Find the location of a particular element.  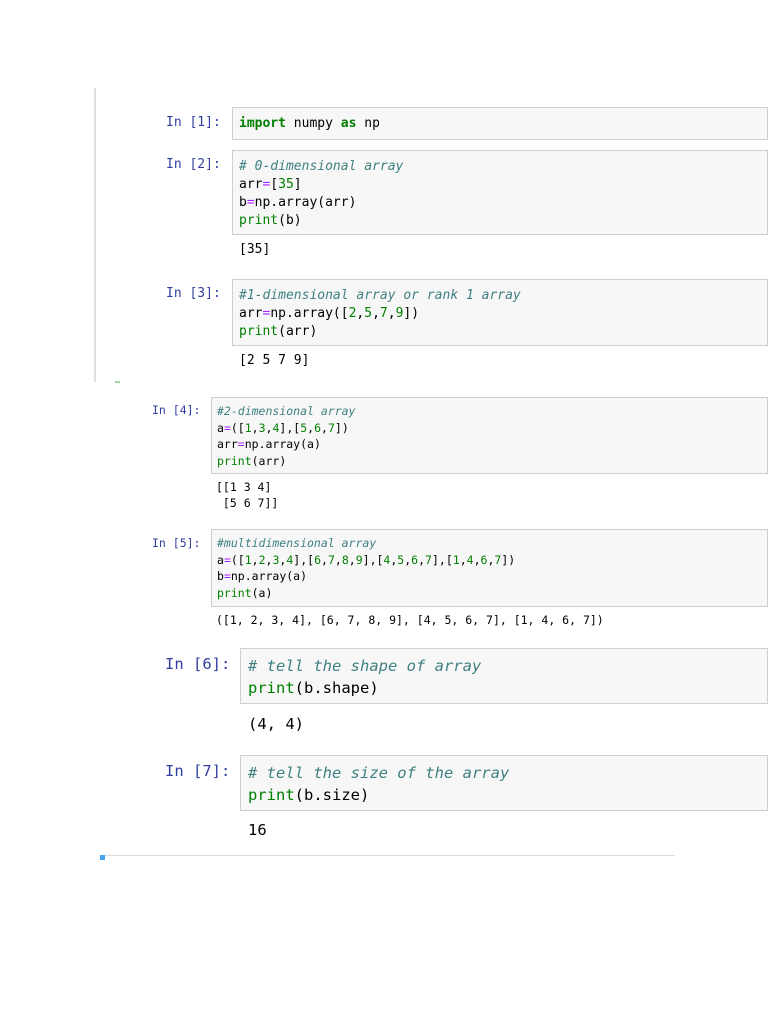

cell-prompt: In [3]: is located at coordinates (193, 293).